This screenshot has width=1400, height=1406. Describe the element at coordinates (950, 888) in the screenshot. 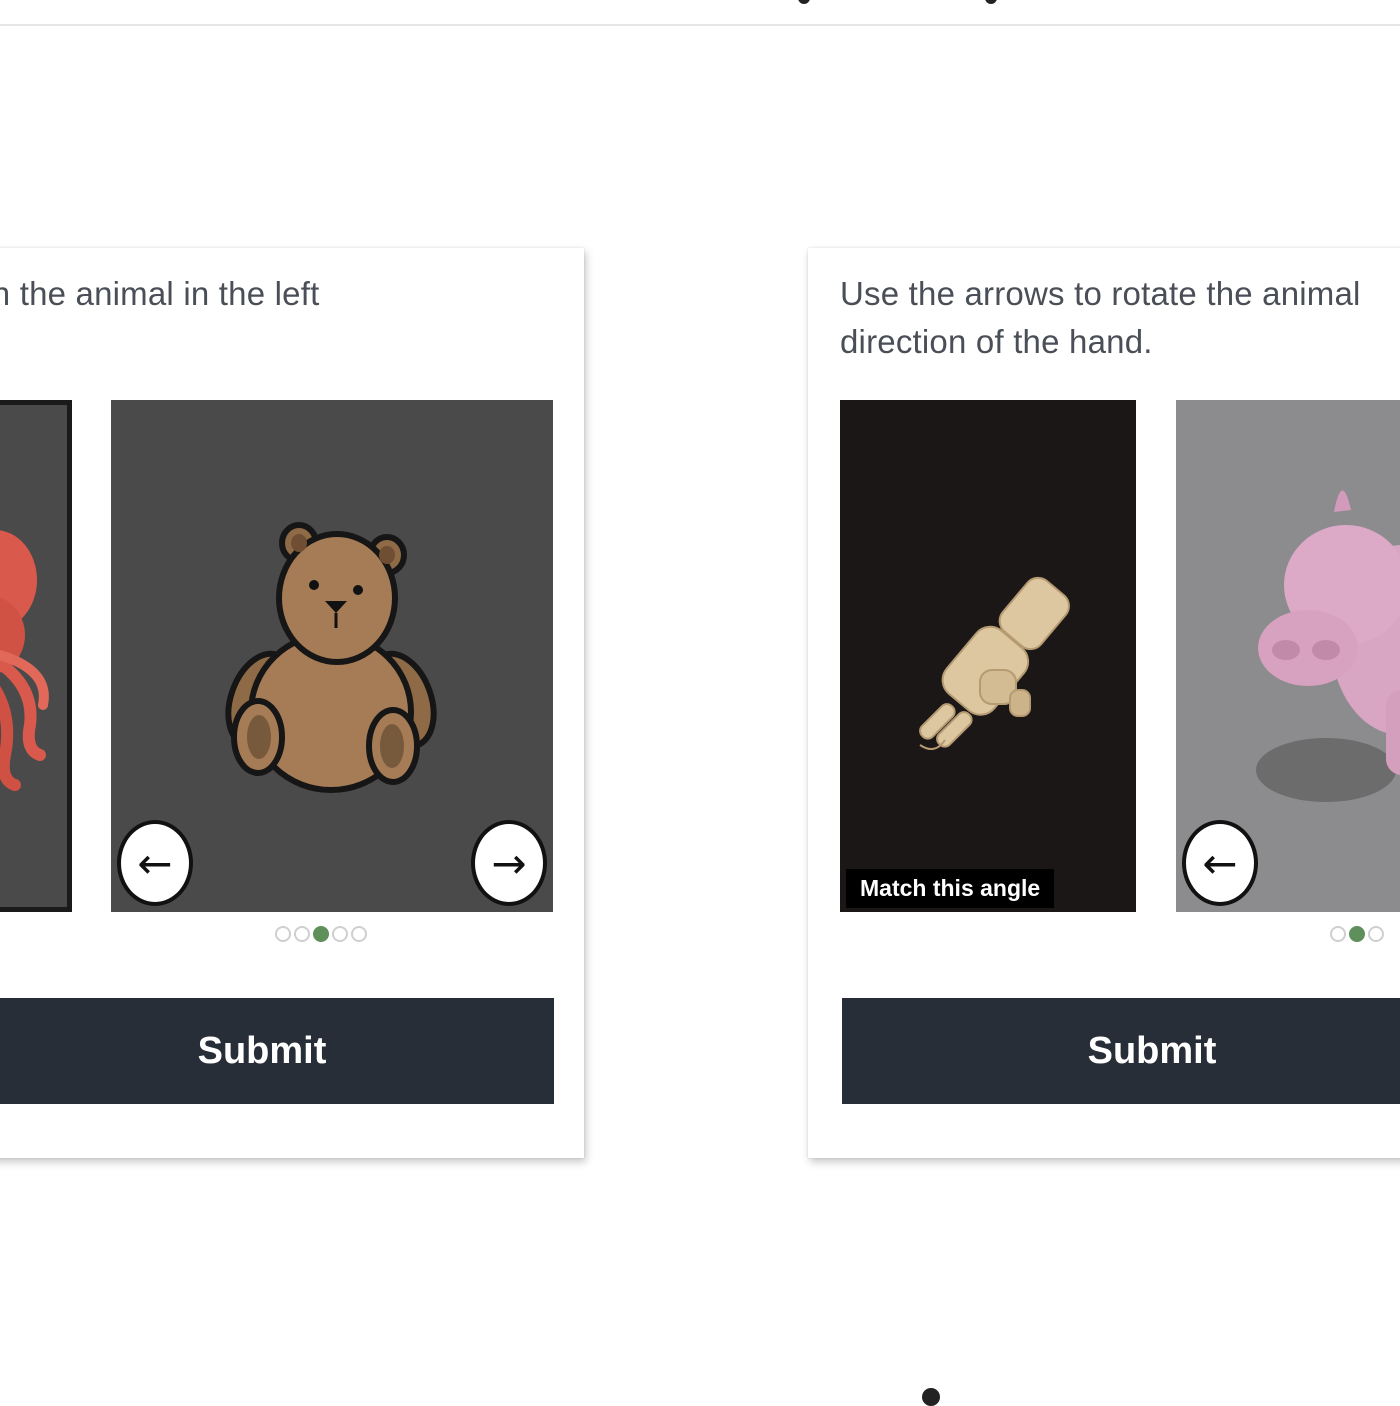

I see `reference-caption: Match this angle` at that location.